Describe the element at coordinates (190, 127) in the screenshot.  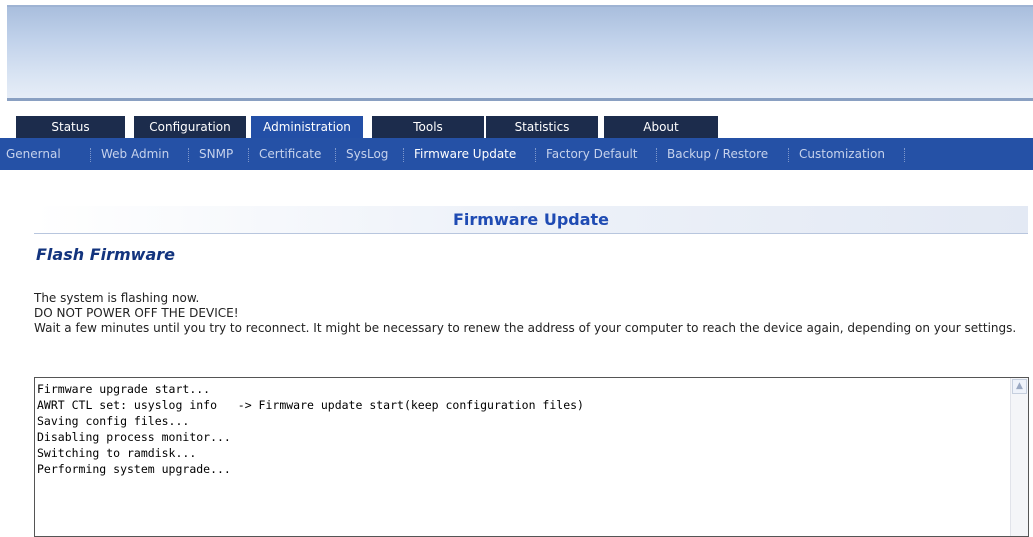
I see `tab-configuration: Configuration` at that location.